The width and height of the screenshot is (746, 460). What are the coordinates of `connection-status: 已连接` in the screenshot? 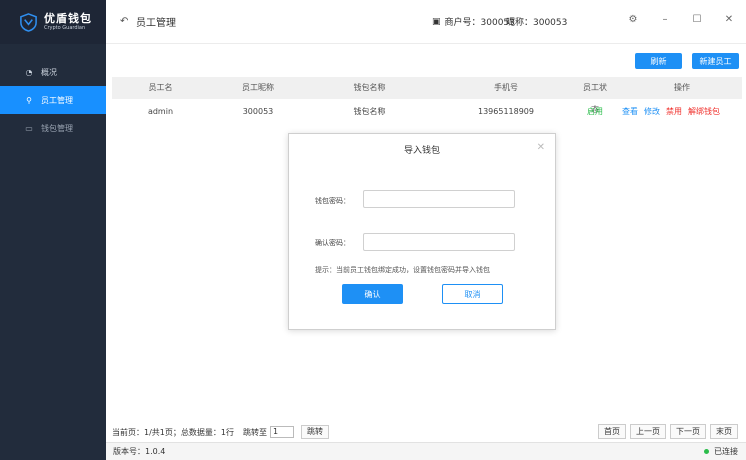 It's located at (721, 451).